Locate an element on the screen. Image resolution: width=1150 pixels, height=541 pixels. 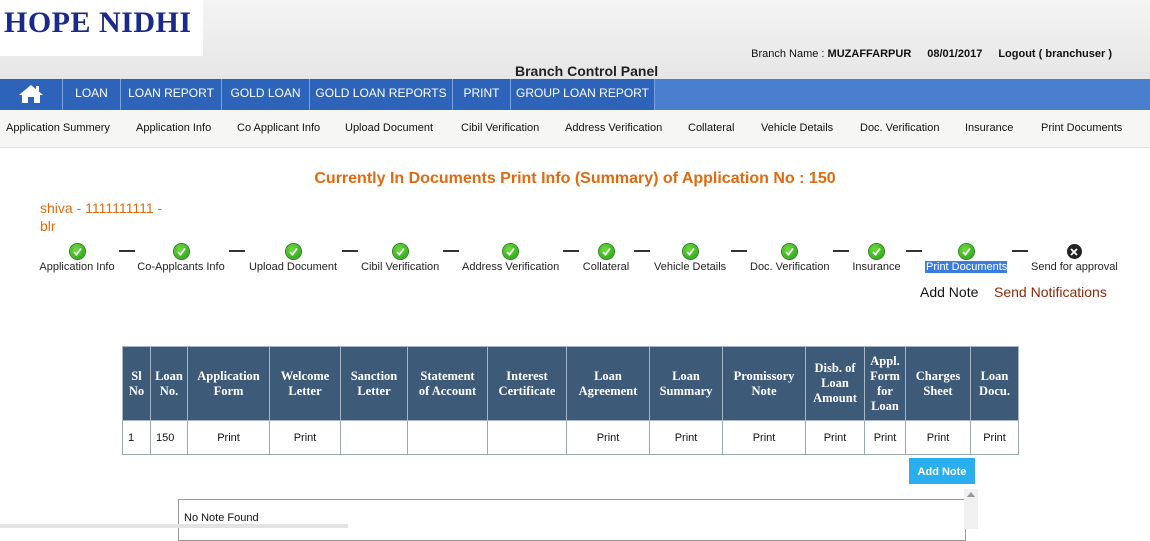
col-application-form: Application Form is located at coordinates (228, 383).